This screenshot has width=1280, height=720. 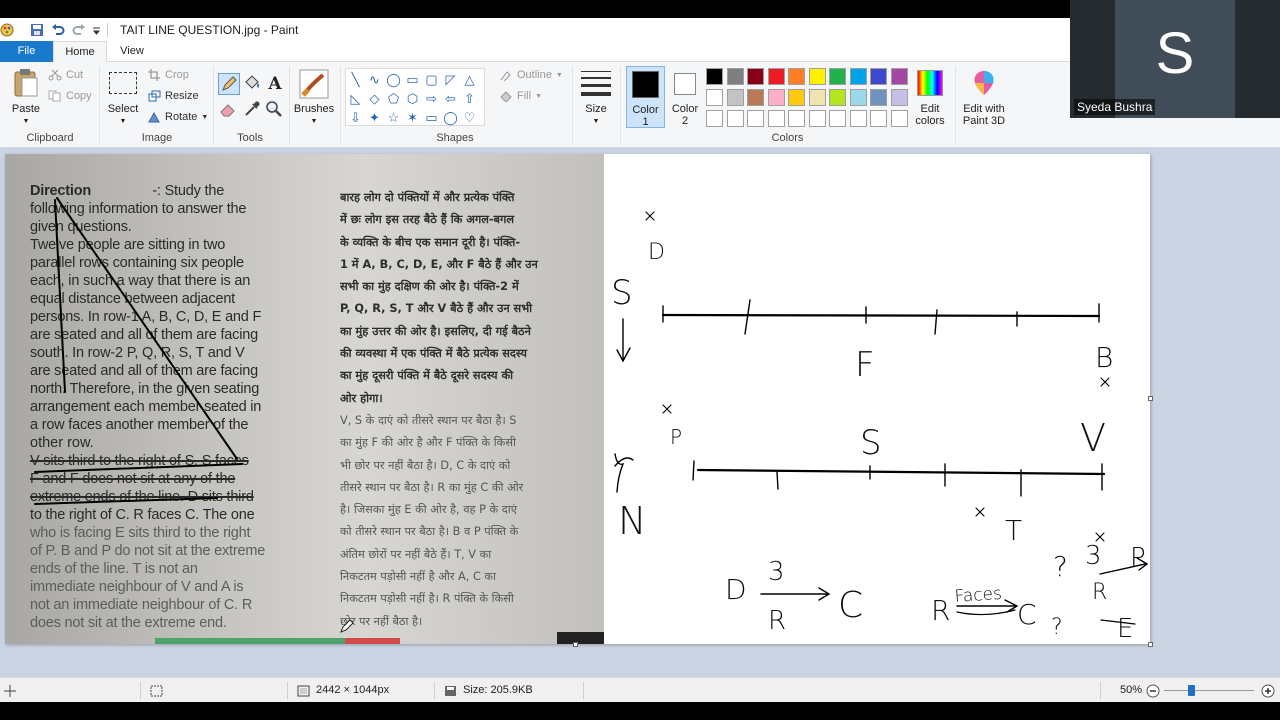 What do you see at coordinates (355, 79) in the screenshot?
I see `shape-line-icon: ╲` at bounding box center [355, 79].